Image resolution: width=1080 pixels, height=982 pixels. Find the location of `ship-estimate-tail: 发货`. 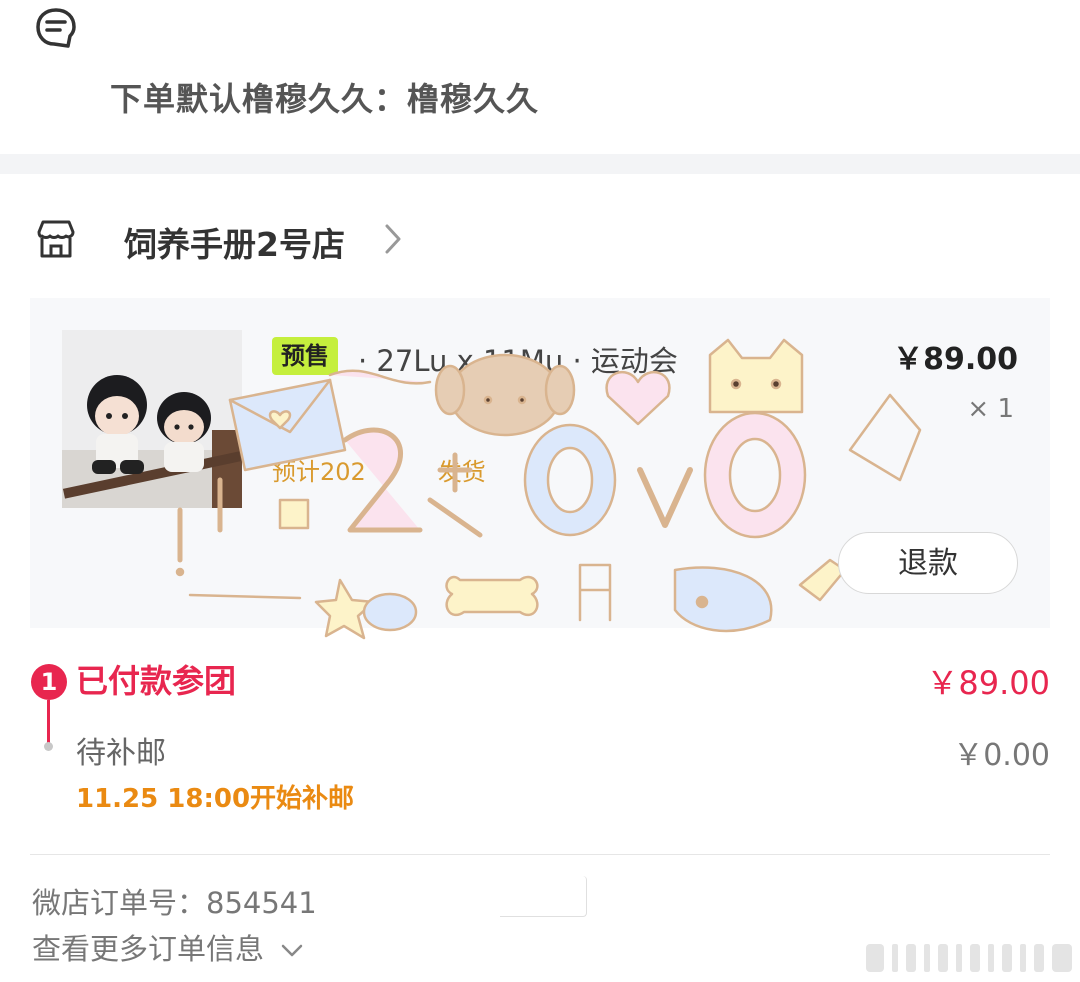

ship-estimate-tail: 发货 is located at coordinates (461, 472).